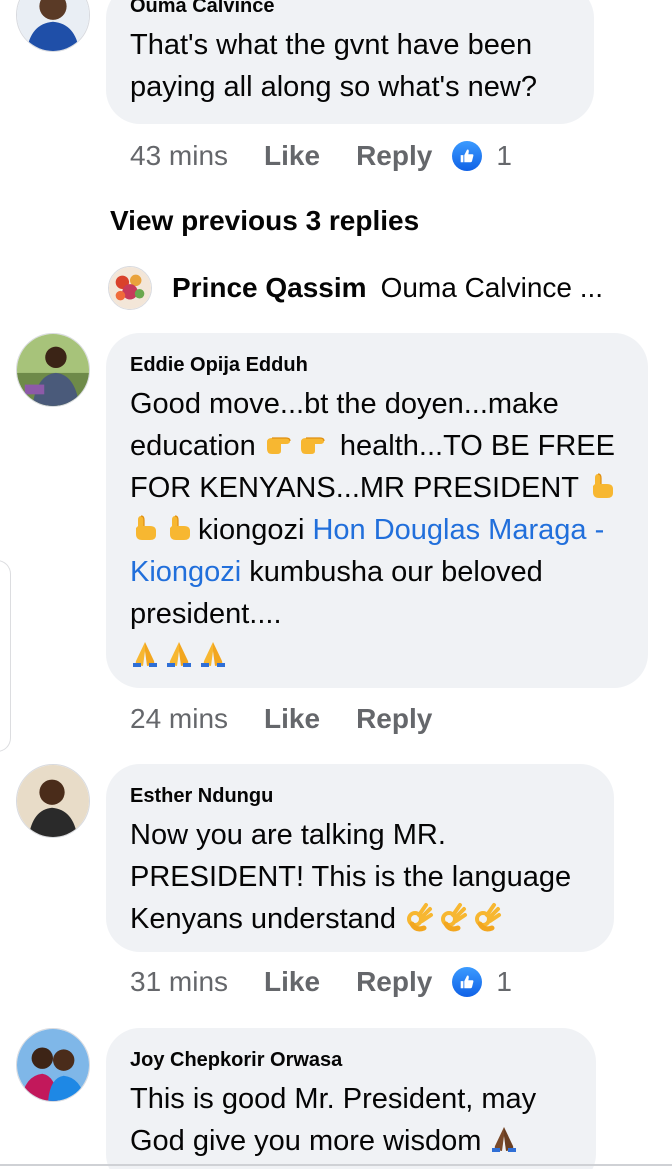  Describe the element at coordinates (179, 156) in the screenshot. I see `comment-timestamp: 43 mins` at that location.